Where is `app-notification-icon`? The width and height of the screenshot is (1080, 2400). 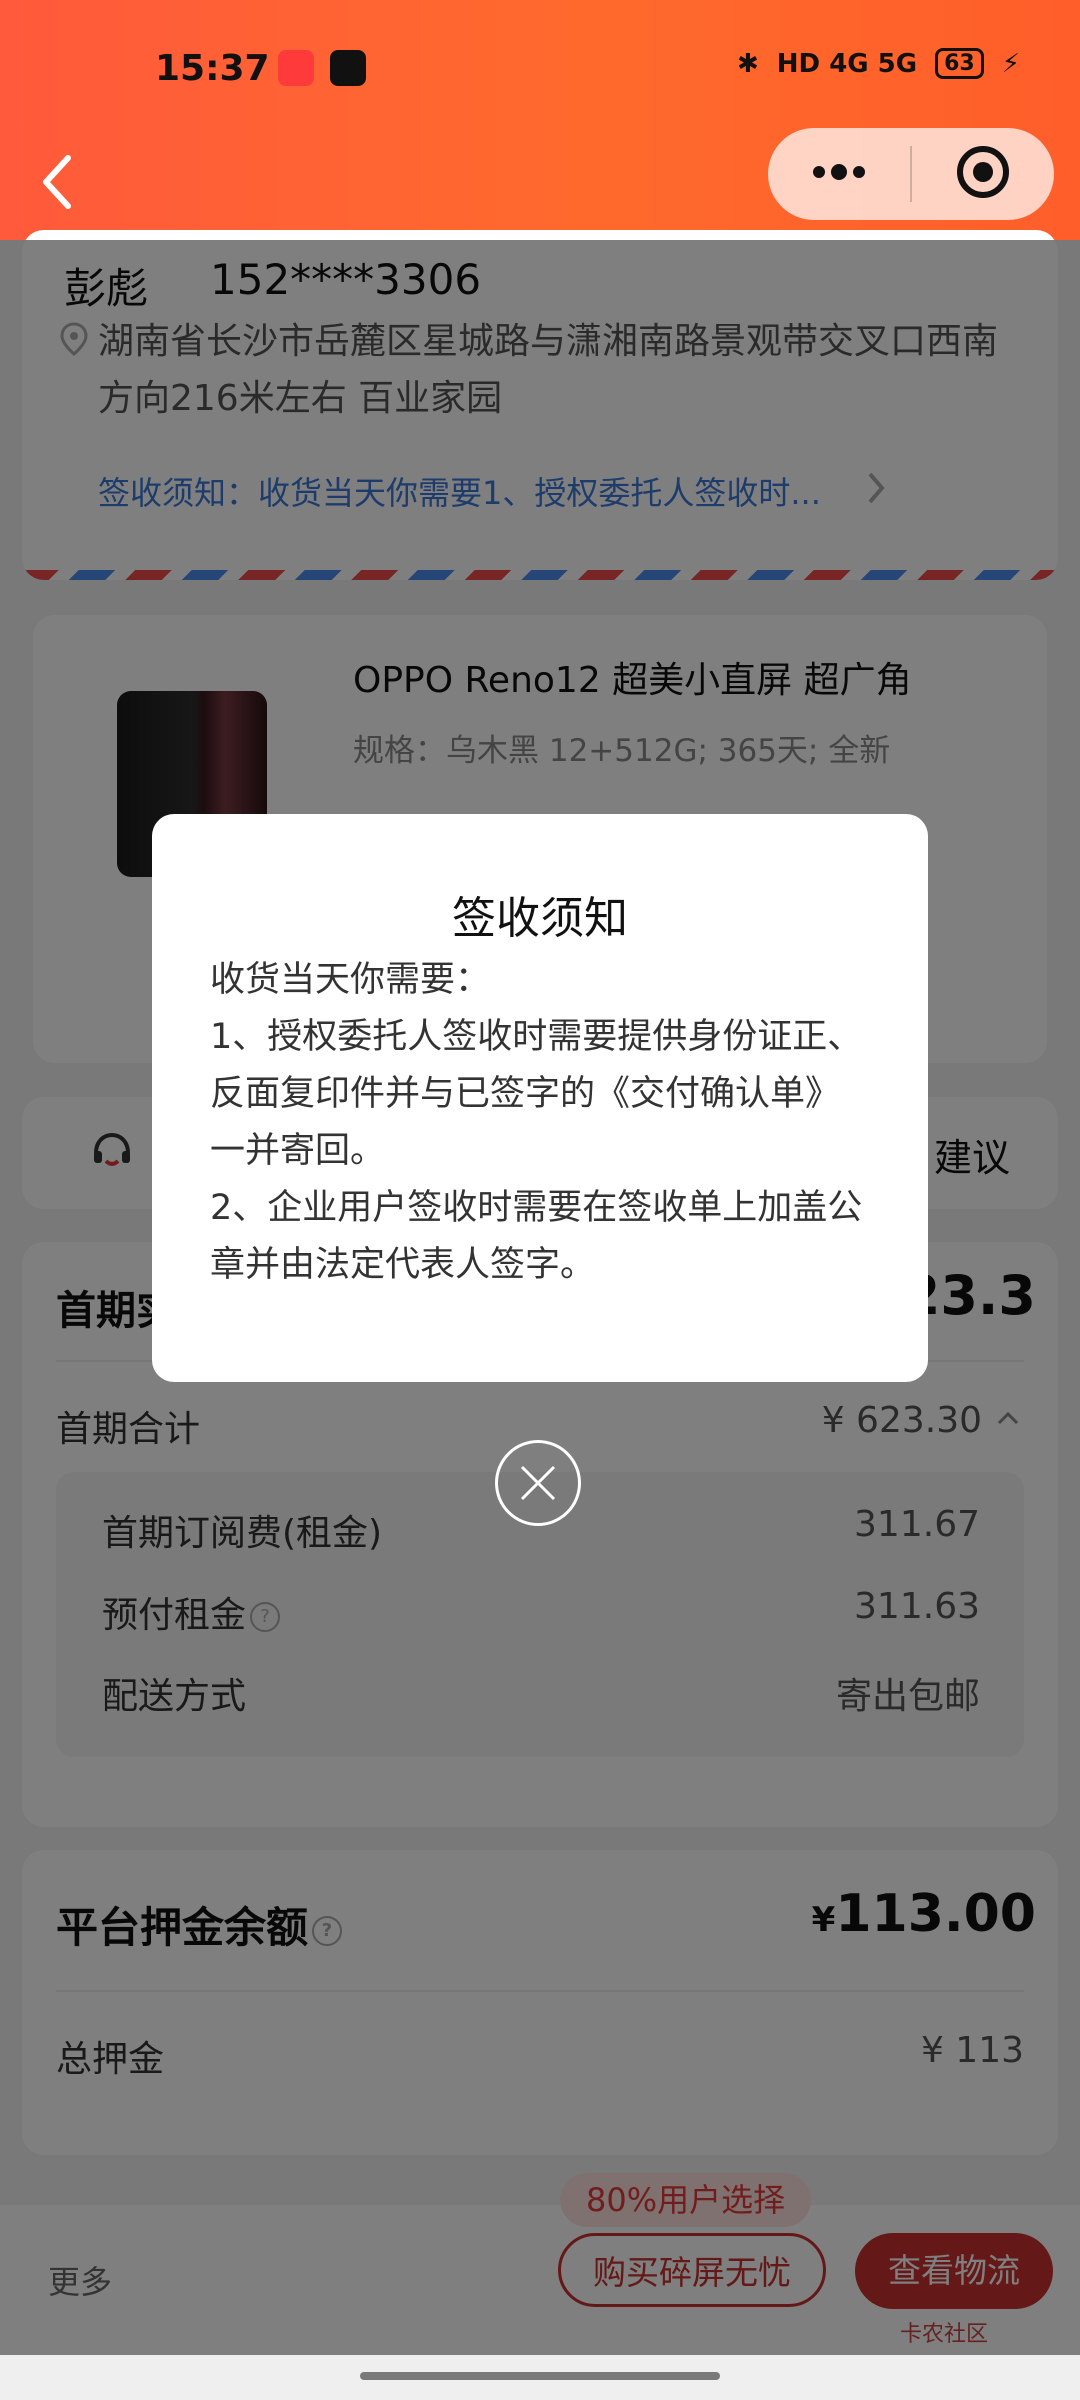 app-notification-icon is located at coordinates (348, 68).